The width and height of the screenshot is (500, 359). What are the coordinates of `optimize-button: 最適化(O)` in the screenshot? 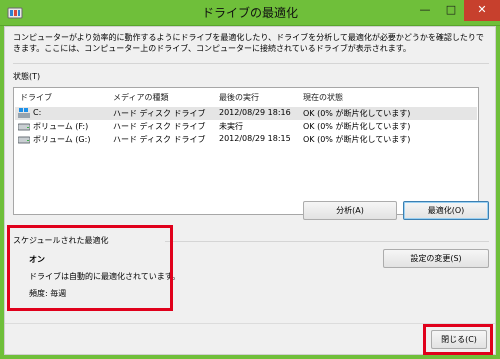 It's located at (446, 210).